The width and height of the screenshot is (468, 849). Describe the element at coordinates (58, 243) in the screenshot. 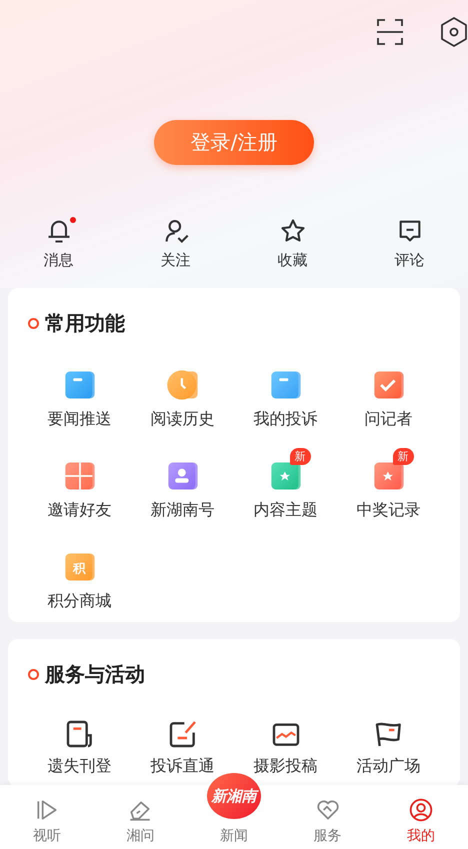

I see `quick-action: 消息` at that location.